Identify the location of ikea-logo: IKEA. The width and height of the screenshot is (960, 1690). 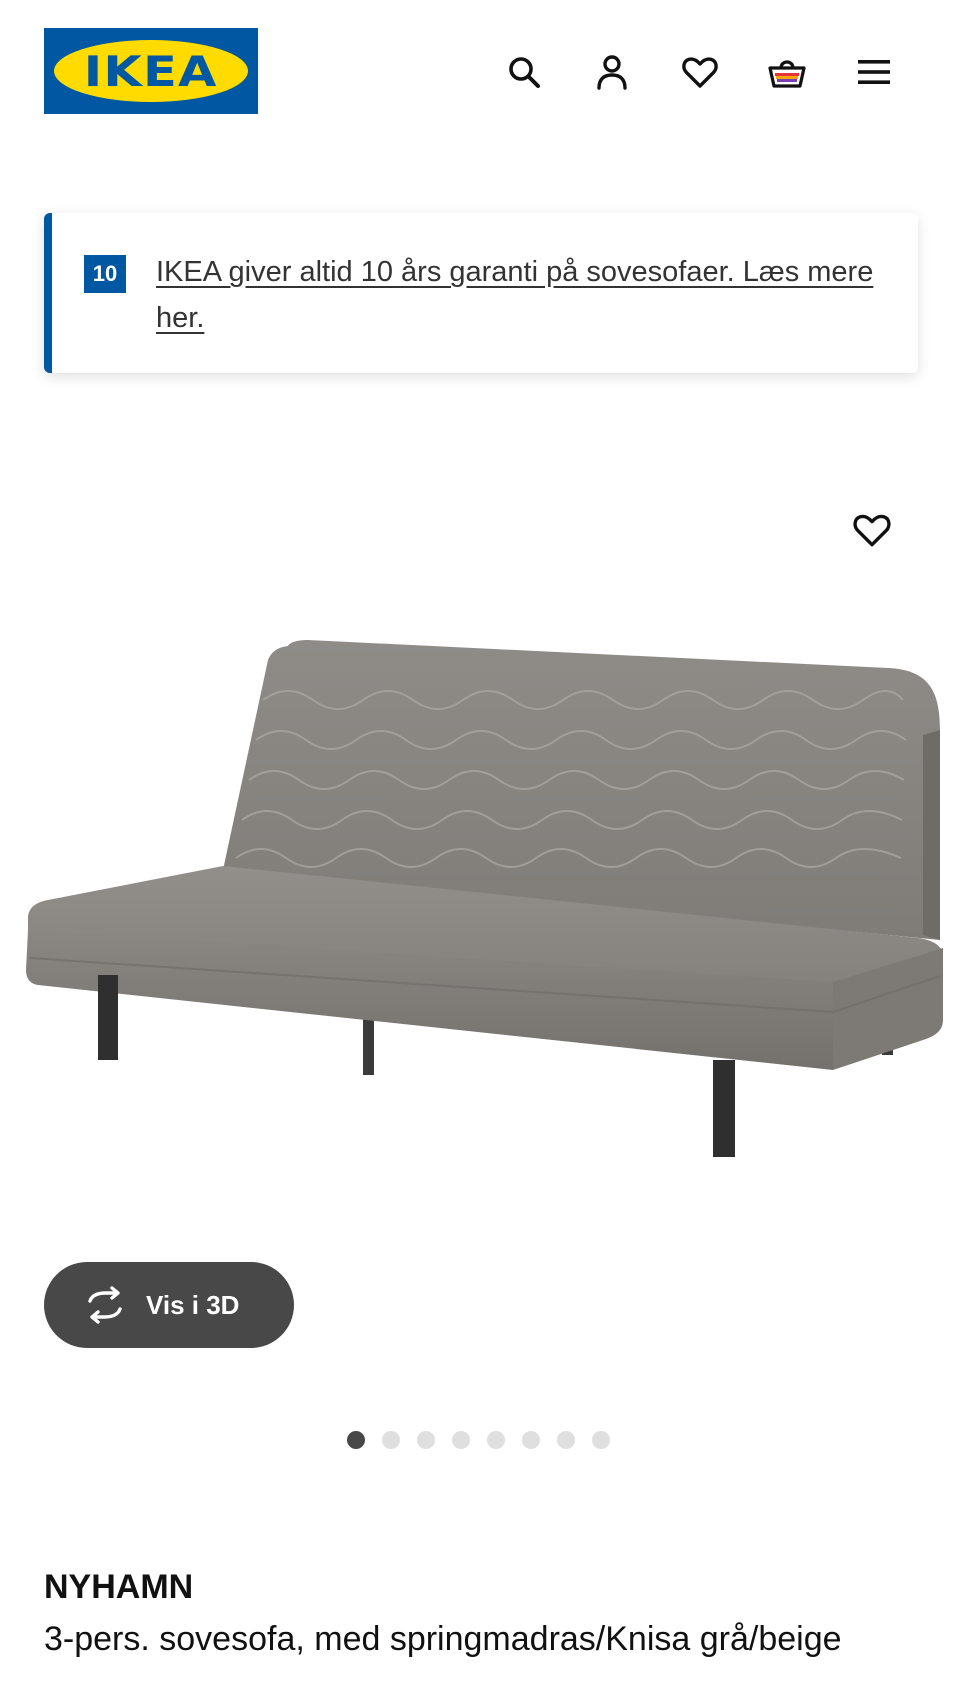
(151, 71).